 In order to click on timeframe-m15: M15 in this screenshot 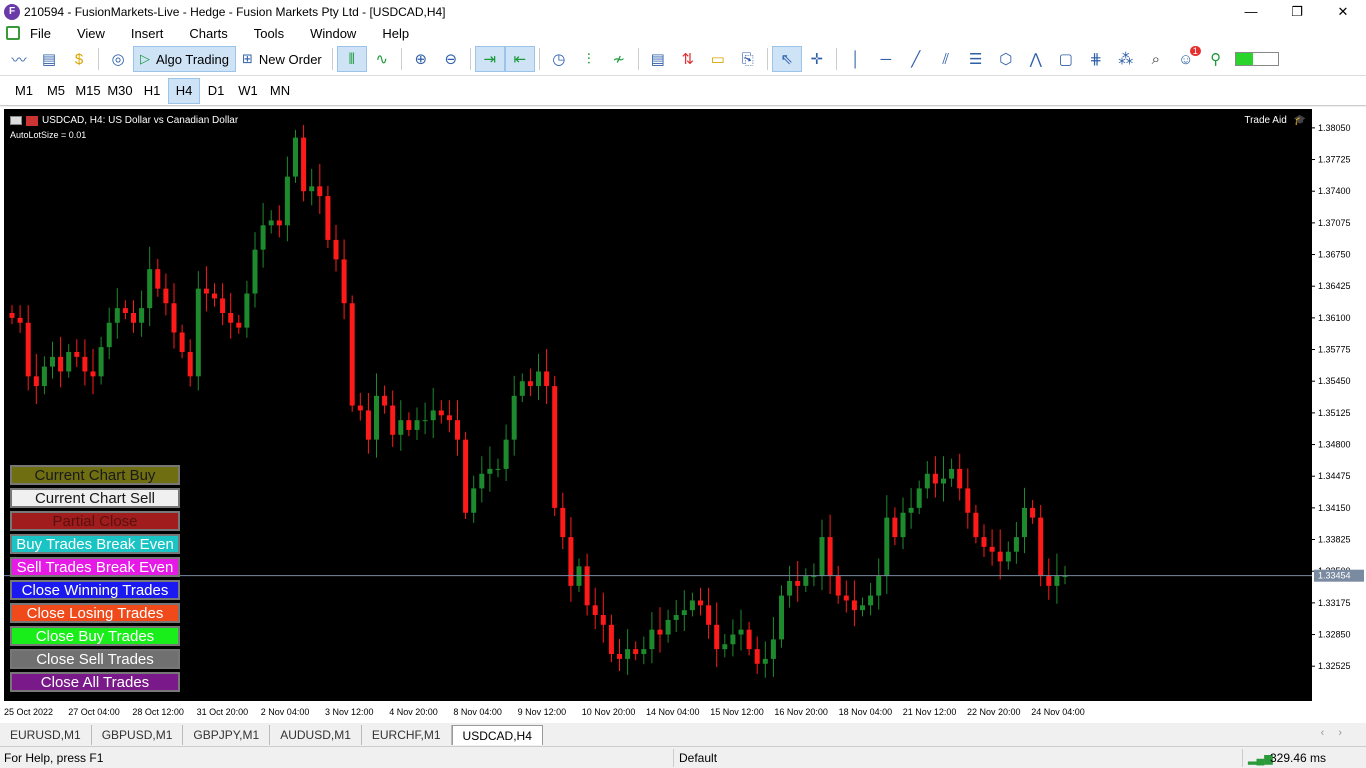, I will do `click(88, 91)`.